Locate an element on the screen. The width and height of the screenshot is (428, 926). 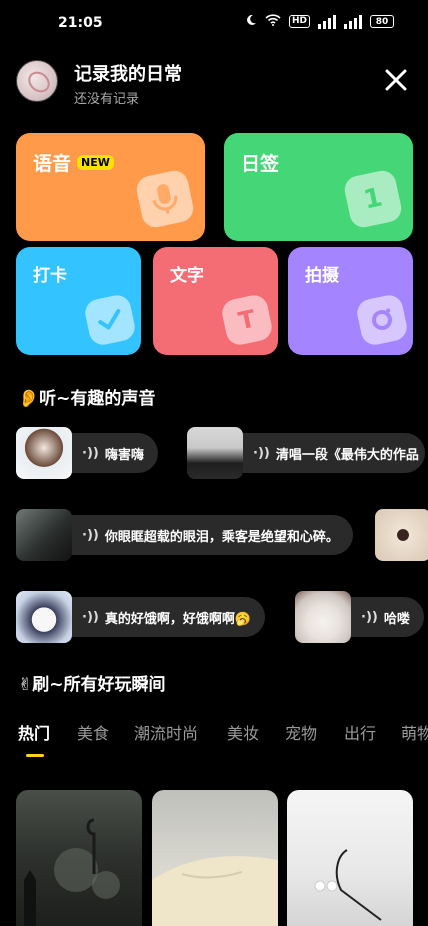
close-icon is located at coordinates (396, 80).